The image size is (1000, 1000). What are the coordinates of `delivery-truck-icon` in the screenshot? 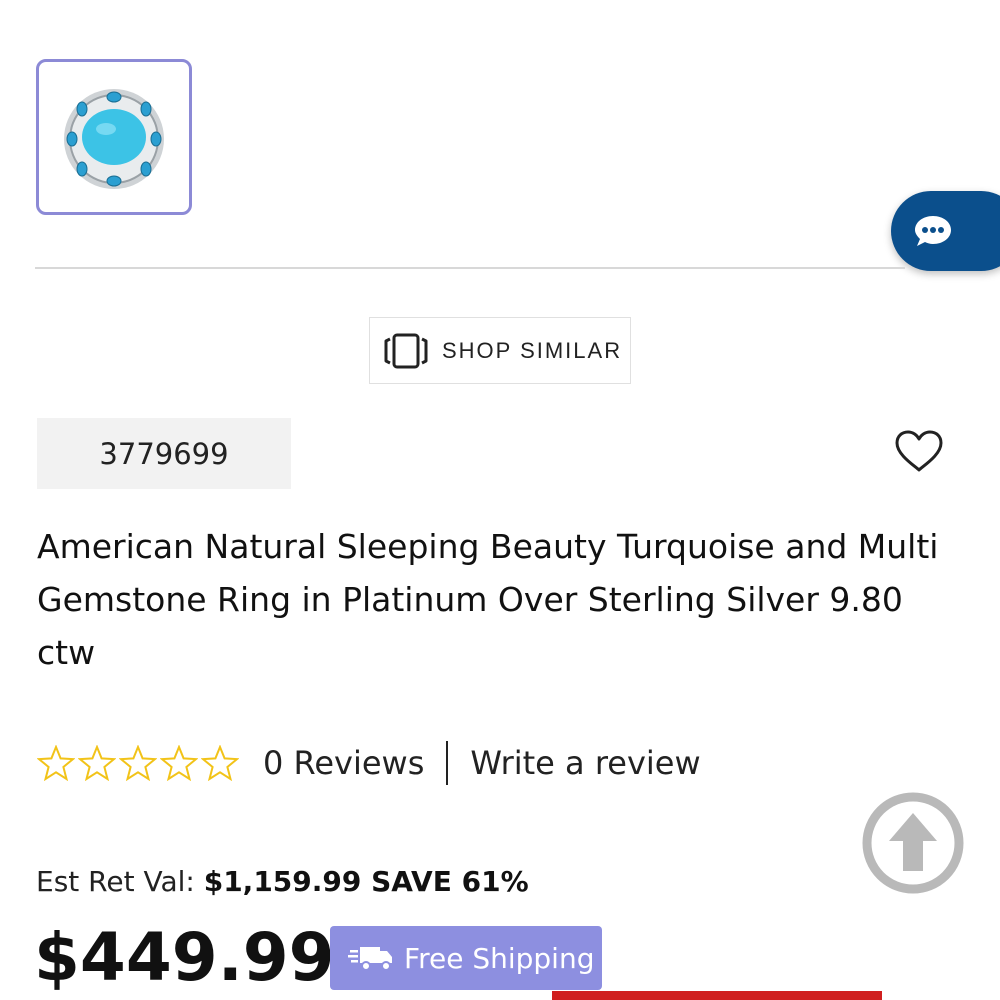 It's located at (370, 959).